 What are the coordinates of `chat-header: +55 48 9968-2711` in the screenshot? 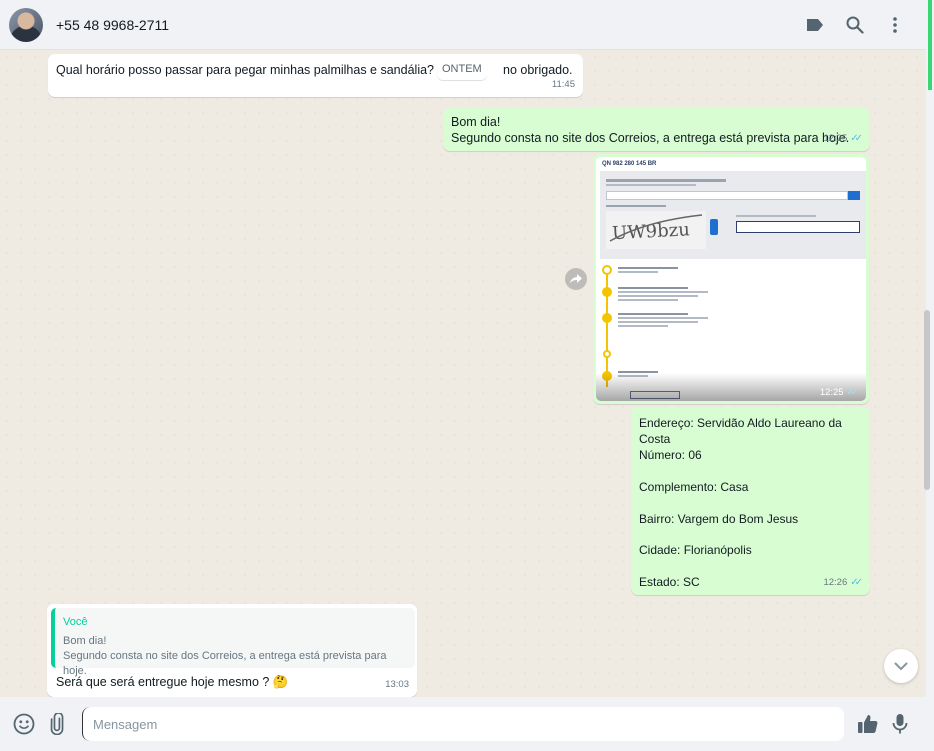 It's located at (463, 25).